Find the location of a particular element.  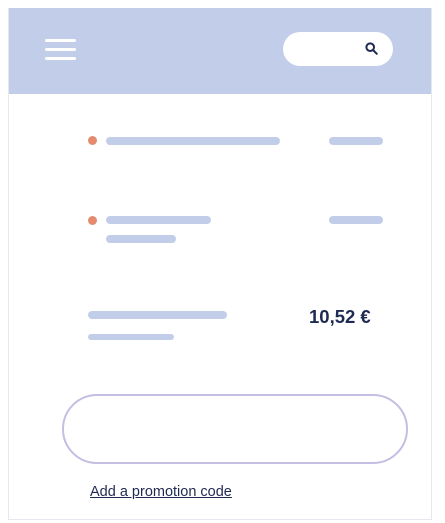

total-sublabel-placeholder is located at coordinates (131, 337).